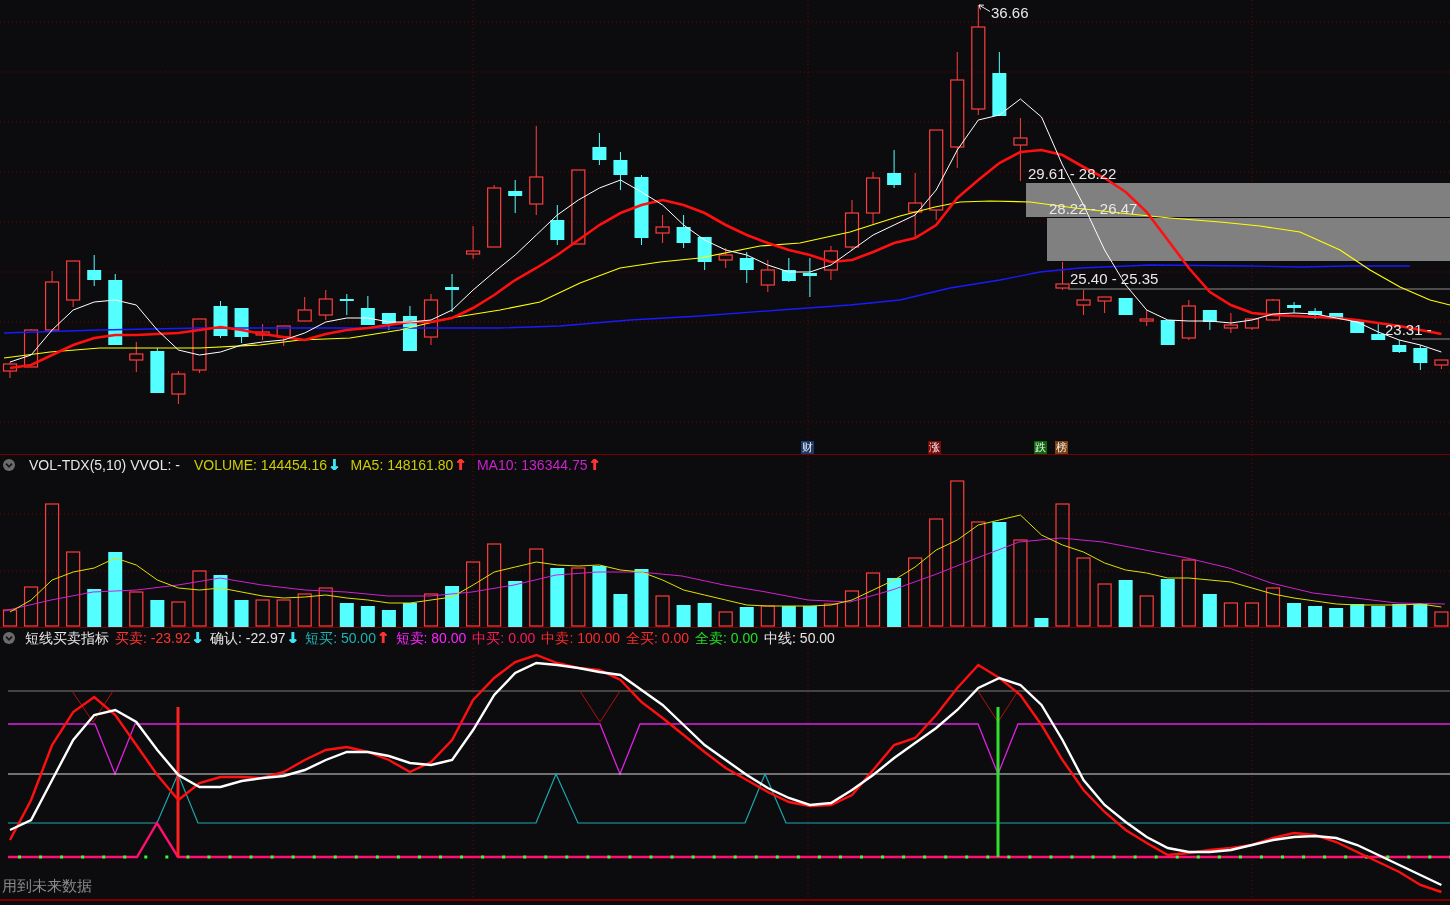 This screenshot has height=905, width=1450. Describe the element at coordinates (934, 447) in the screenshot. I see `event-tag: 涨` at that location.